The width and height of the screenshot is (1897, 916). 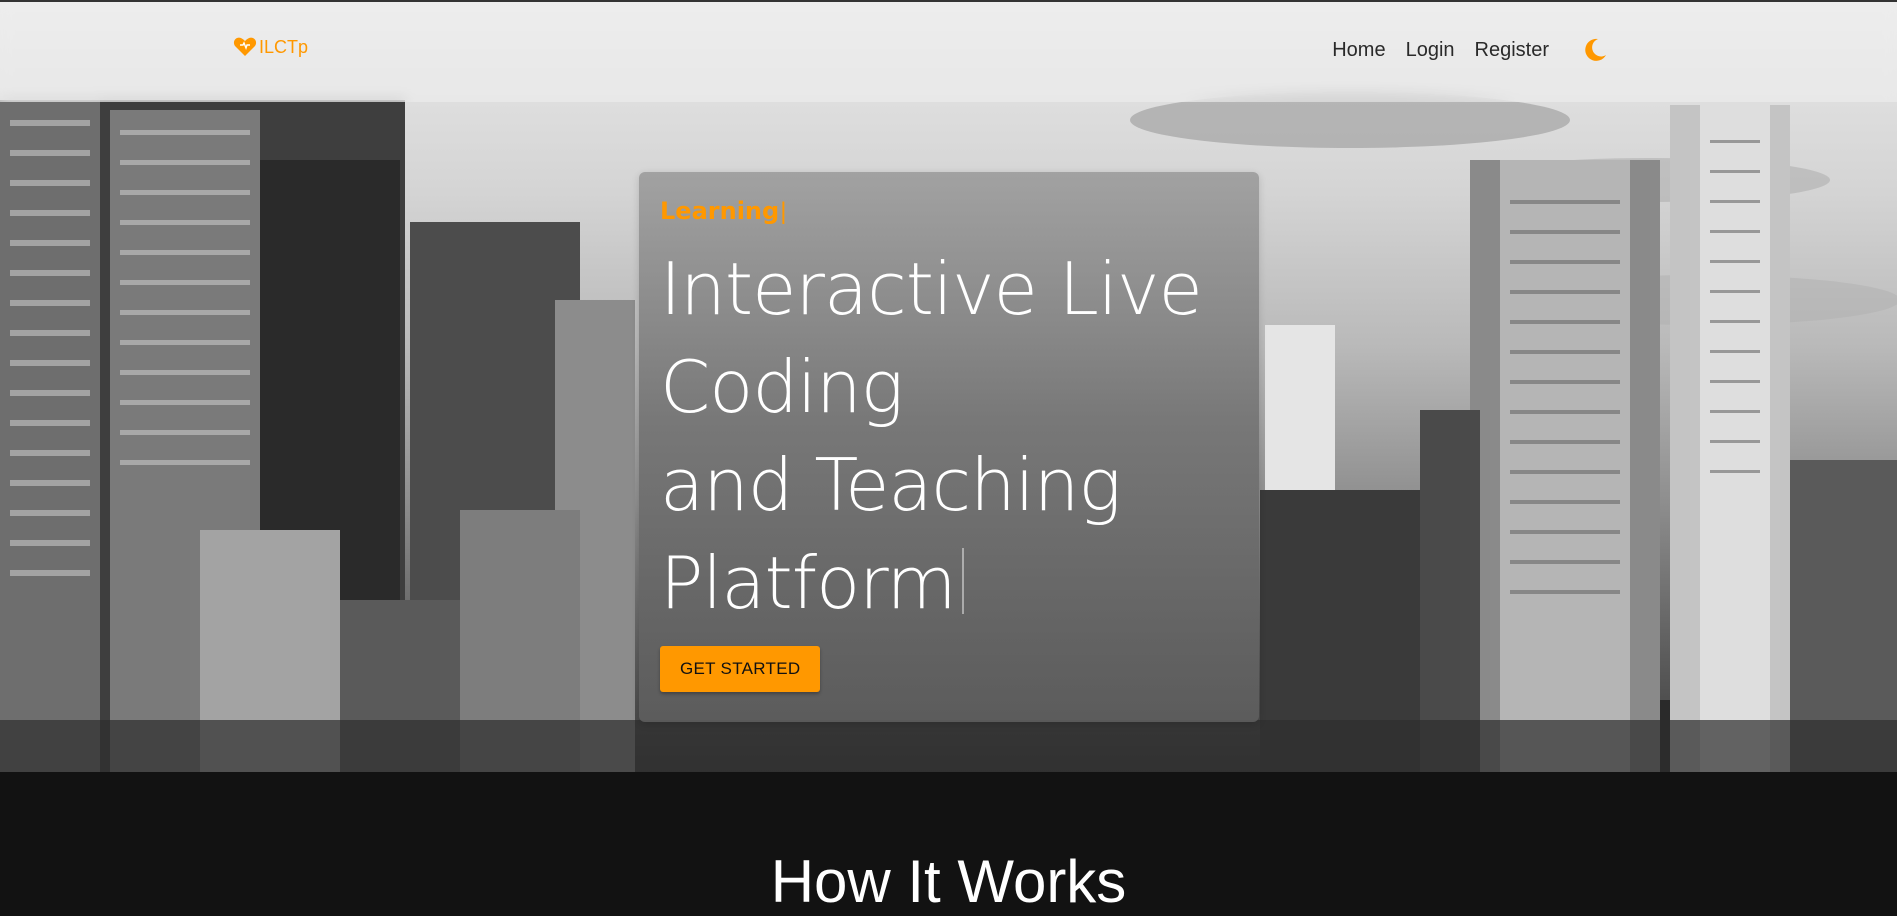 I want to click on typing-word: Learning, so click(x=720, y=211).